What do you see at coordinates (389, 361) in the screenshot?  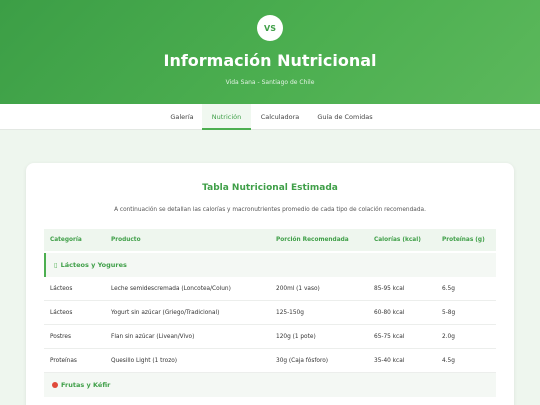 I see `cell-calorias: 35-40 kcal` at bounding box center [389, 361].